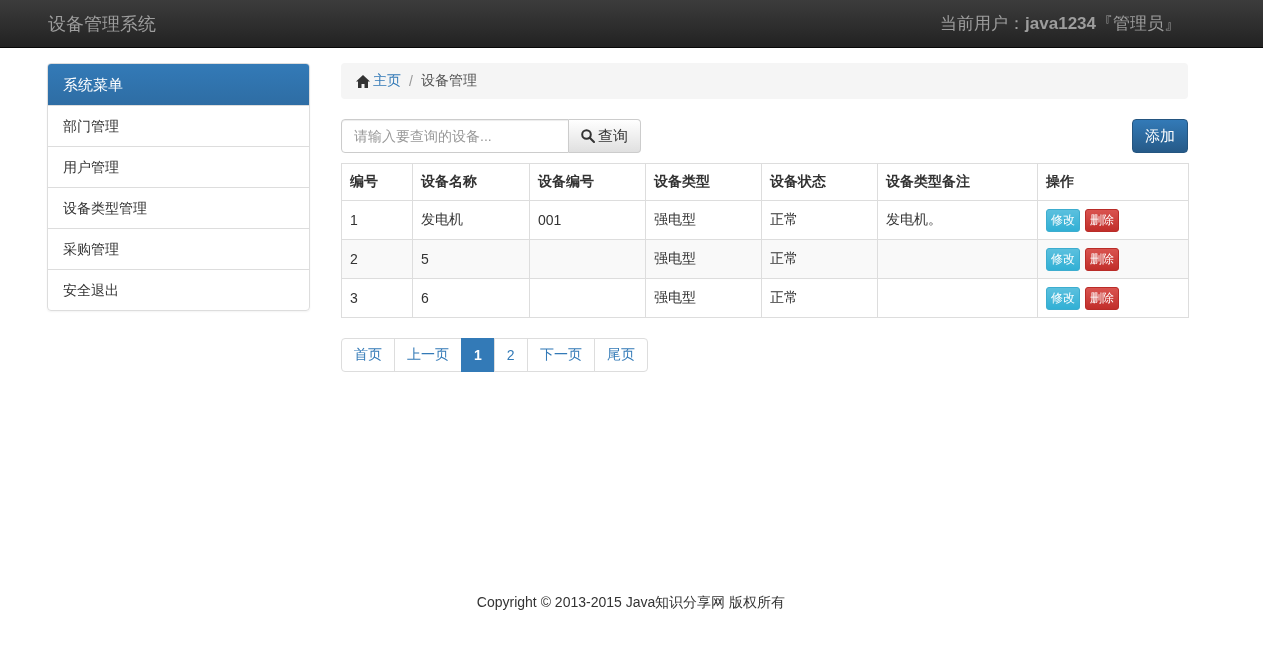  I want to click on copyright-text: Copyright © 2013-2015 Java知识分享网 版权所有, so click(631, 603).